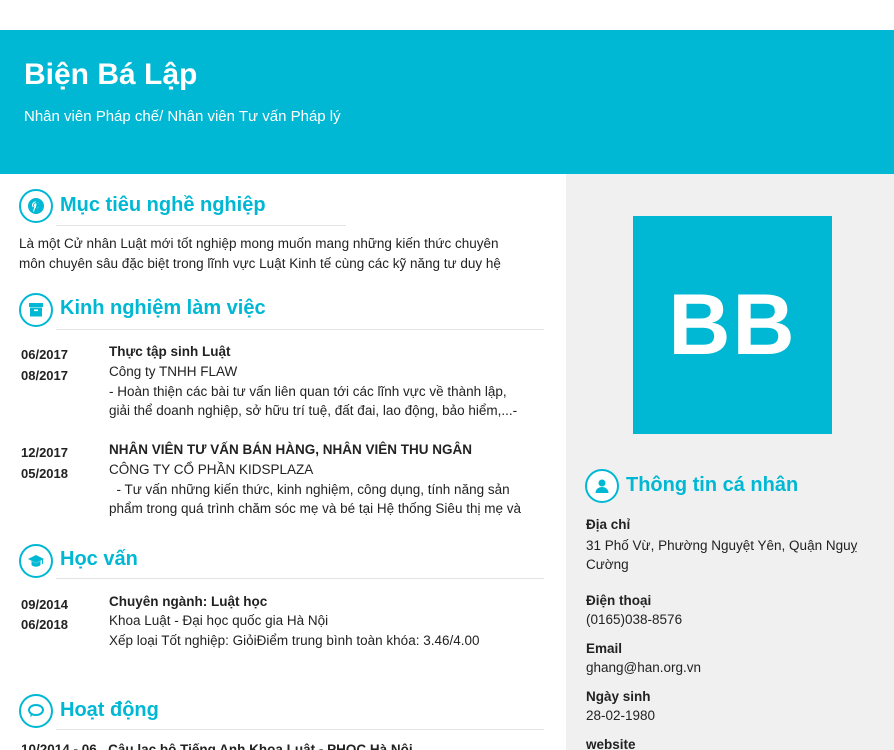 This screenshot has width=894, height=750. What do you see at coordinates (611, 743) in the screenshot?
I see `website-label: website` at bounding box center [611, 743].